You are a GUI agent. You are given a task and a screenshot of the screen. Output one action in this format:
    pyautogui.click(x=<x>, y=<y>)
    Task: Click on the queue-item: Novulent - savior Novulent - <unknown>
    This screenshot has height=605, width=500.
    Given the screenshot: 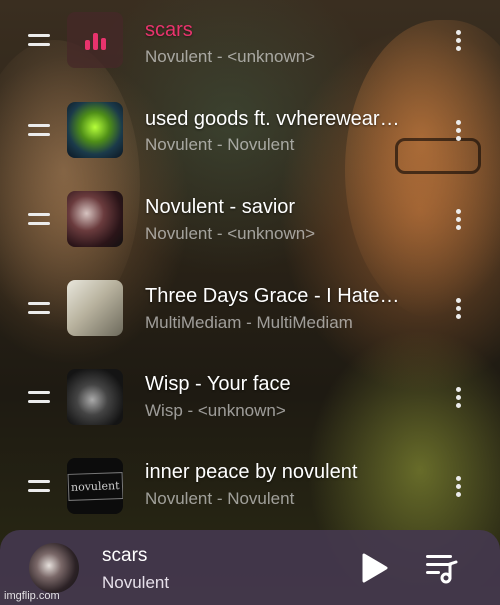 What is the action you would take?
    pyautogui.click(x=250, y=219)
    